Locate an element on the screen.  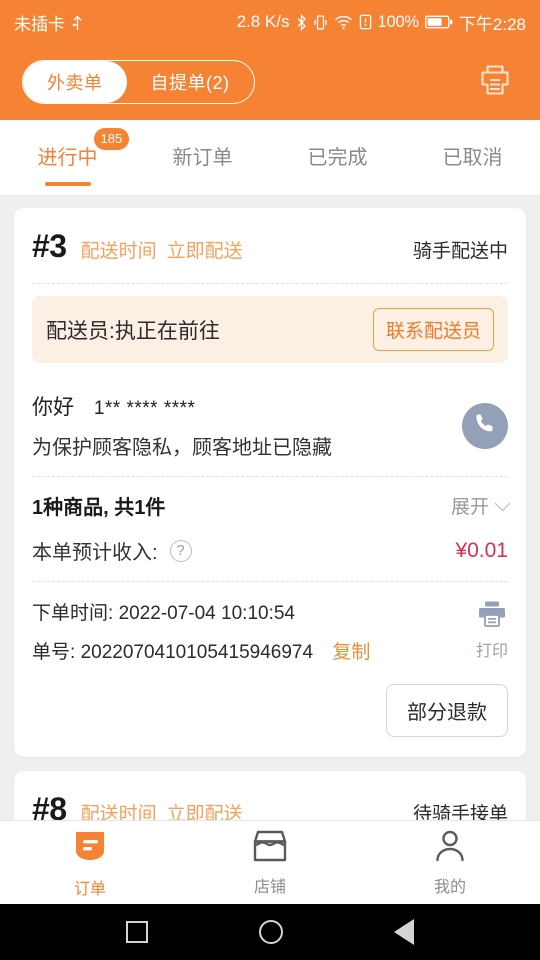
segment-takeout-orders: 外卖单 is located at coordinates (75, 82).